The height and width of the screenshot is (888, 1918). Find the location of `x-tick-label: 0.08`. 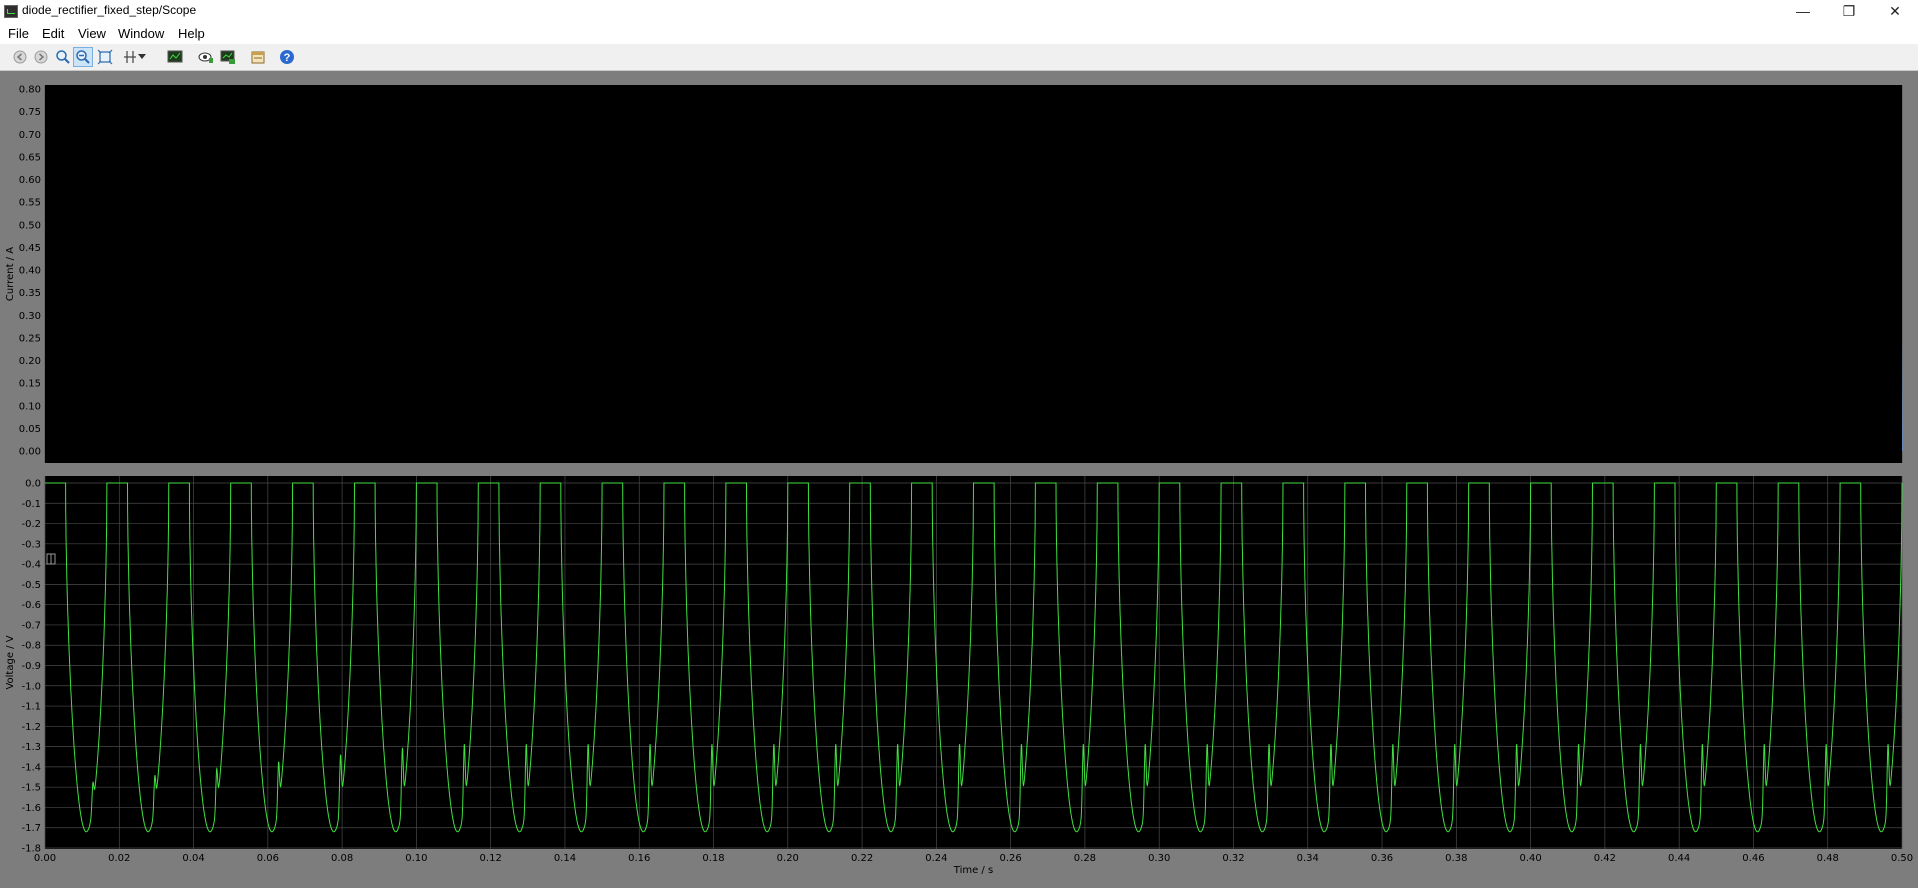

x-tick-label: 0.08 is located at coordinates (342, 858).